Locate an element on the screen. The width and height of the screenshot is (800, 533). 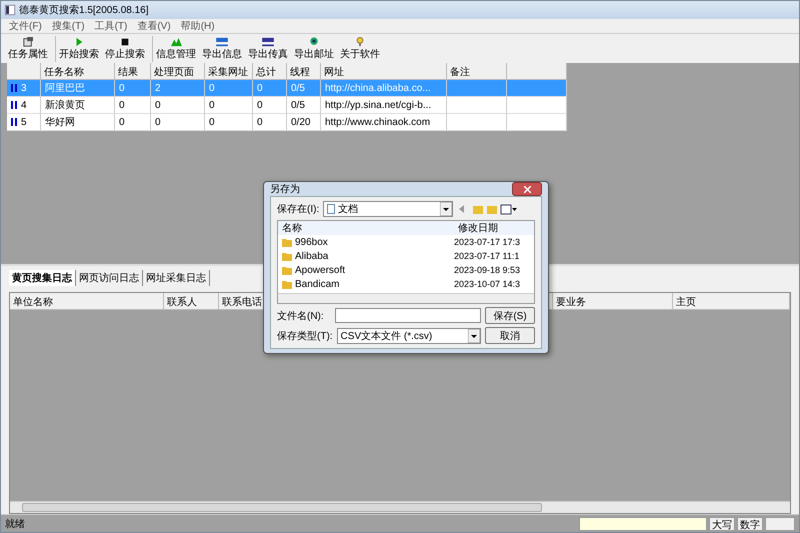
filename-label: 文件名(N): is located at coordinates (301, 316).